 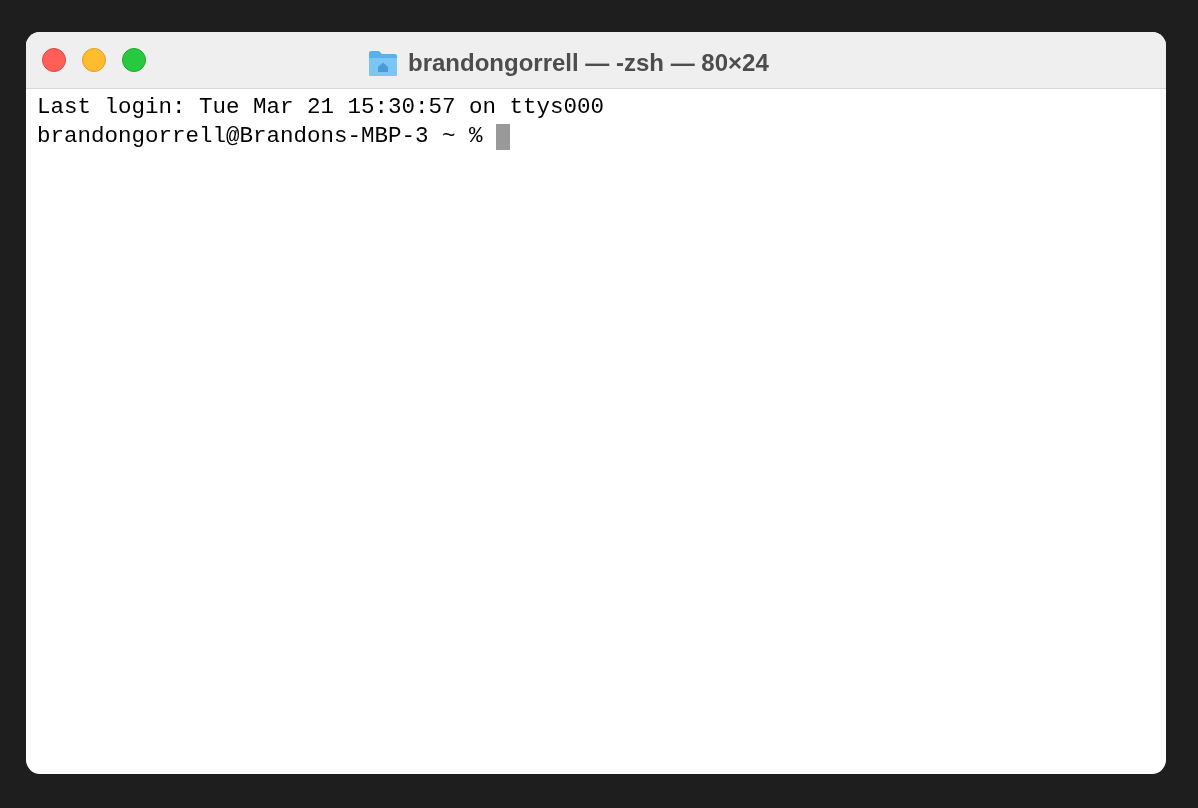 I want to click on close-button, so click(x=54, y=60).